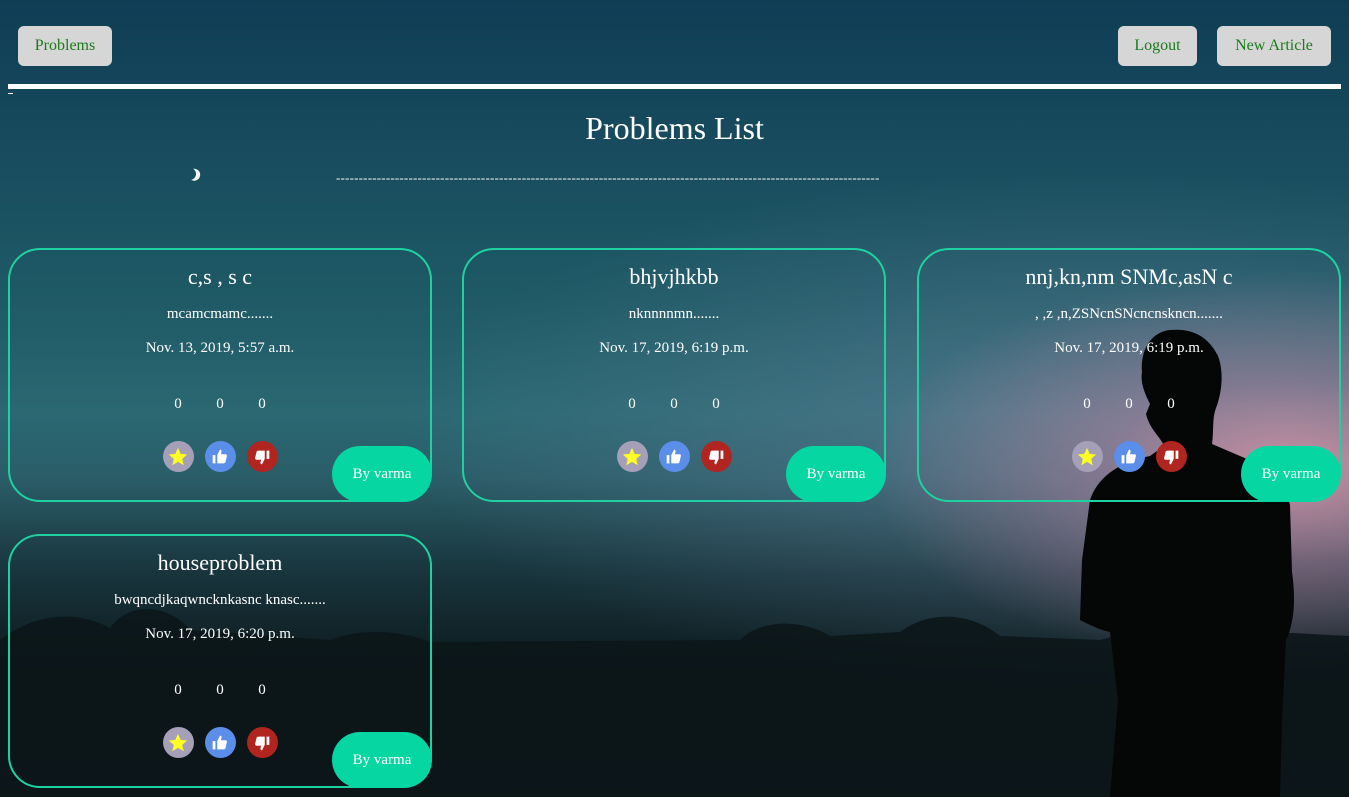  I want to click on moon-icon, so click(190, 174).